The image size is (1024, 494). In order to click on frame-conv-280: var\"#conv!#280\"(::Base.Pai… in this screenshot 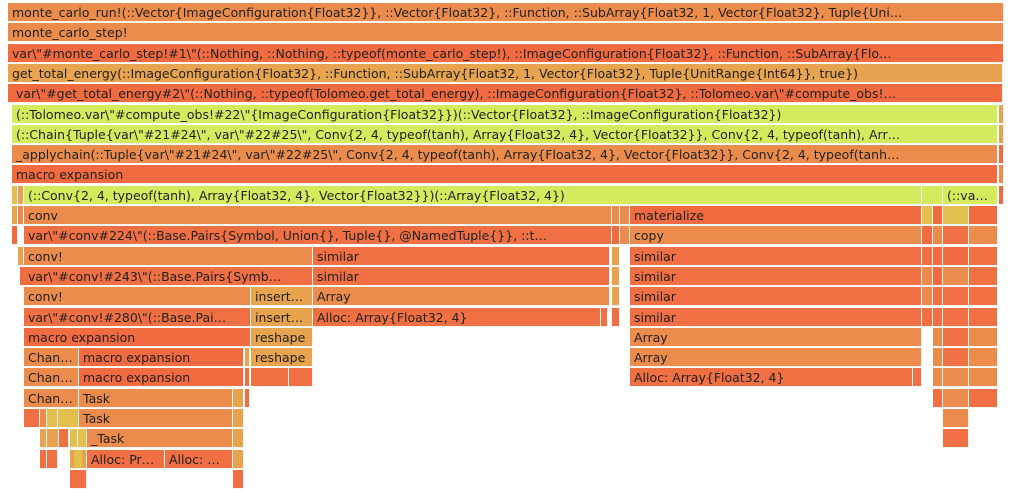, I will do `click(137, 317)`.